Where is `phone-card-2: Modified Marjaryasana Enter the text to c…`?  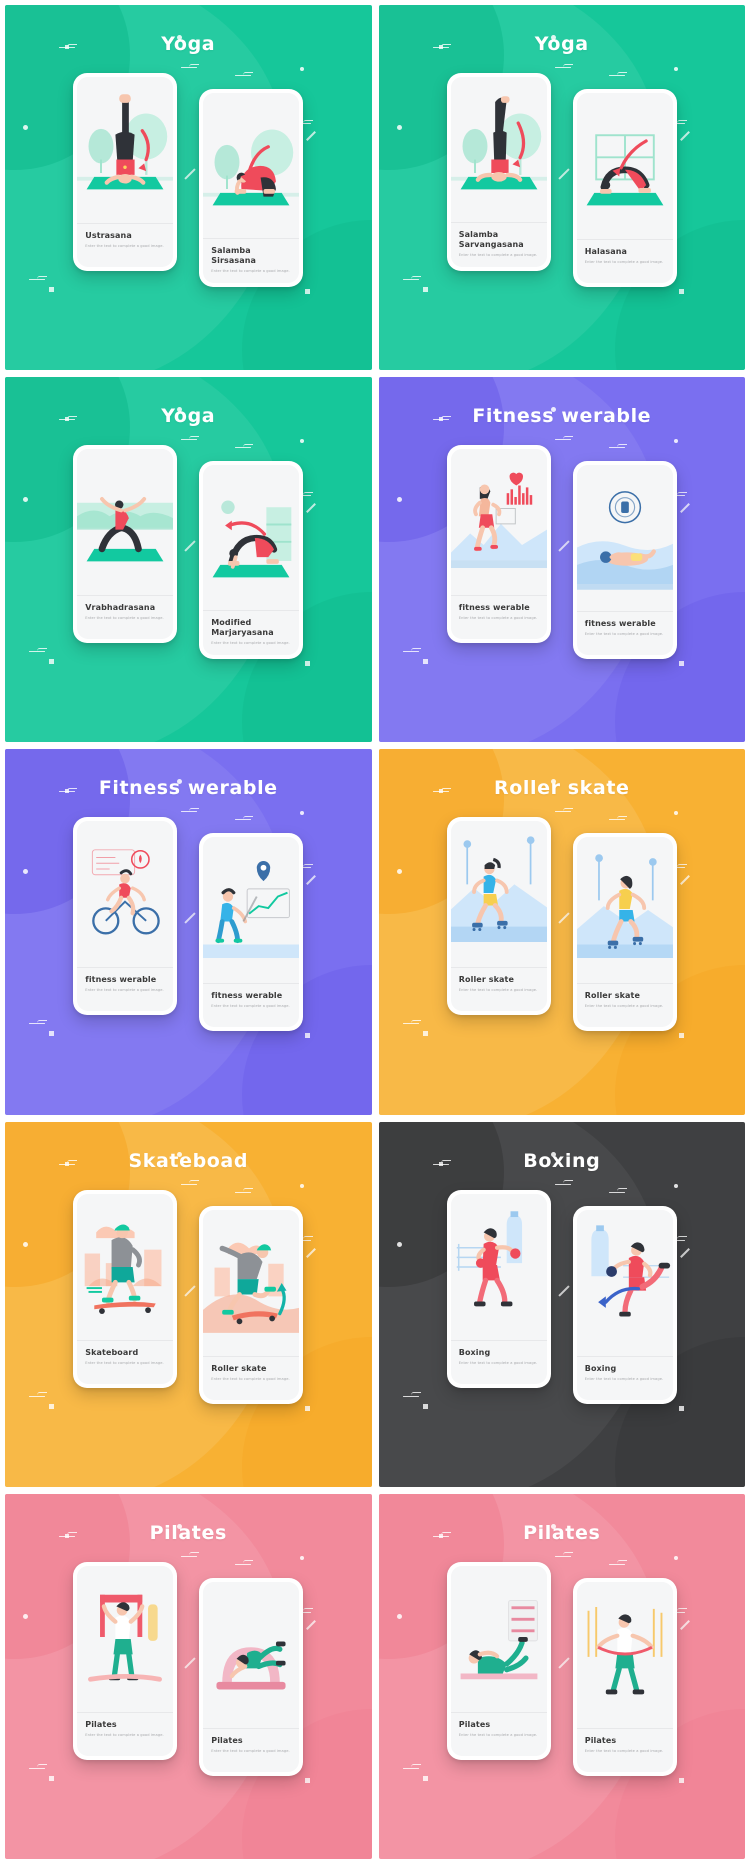 phone-card-2: Modified Marjaryasana Enter the text to c… is located at coordinates (251, 560).